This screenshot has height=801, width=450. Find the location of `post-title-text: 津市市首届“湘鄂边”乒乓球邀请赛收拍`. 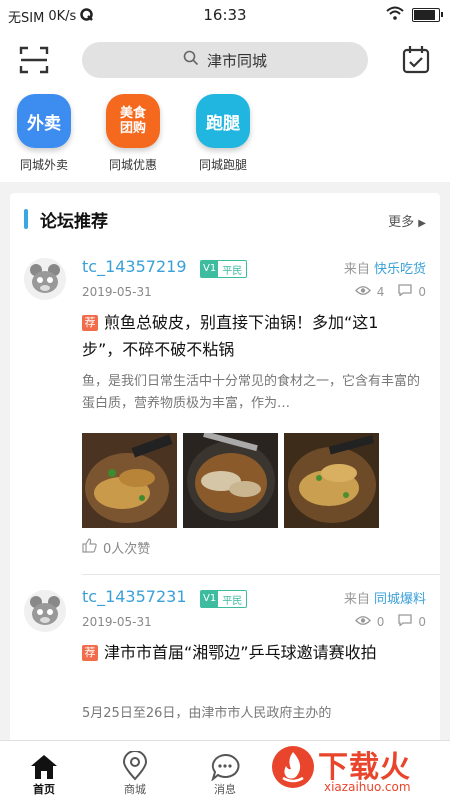

post-title-text: 津市市首届“湘鄂边”乒乓球邀请赛收拍 is located at coordinates (240, 652).